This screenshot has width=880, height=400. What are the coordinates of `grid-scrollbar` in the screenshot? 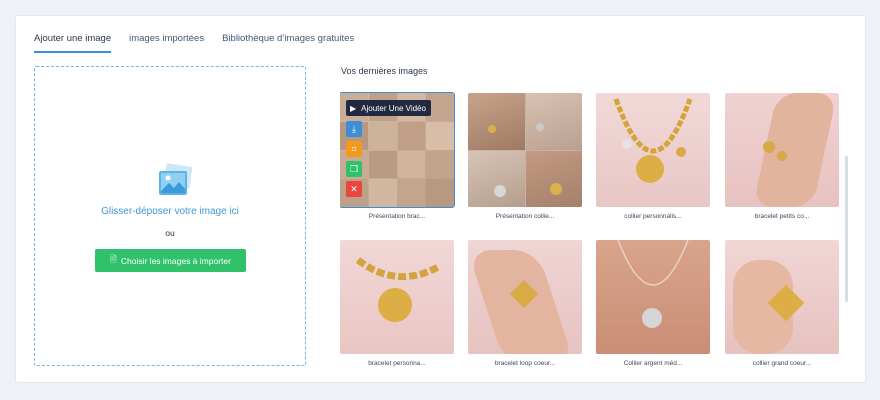 It's located at (846, 229).